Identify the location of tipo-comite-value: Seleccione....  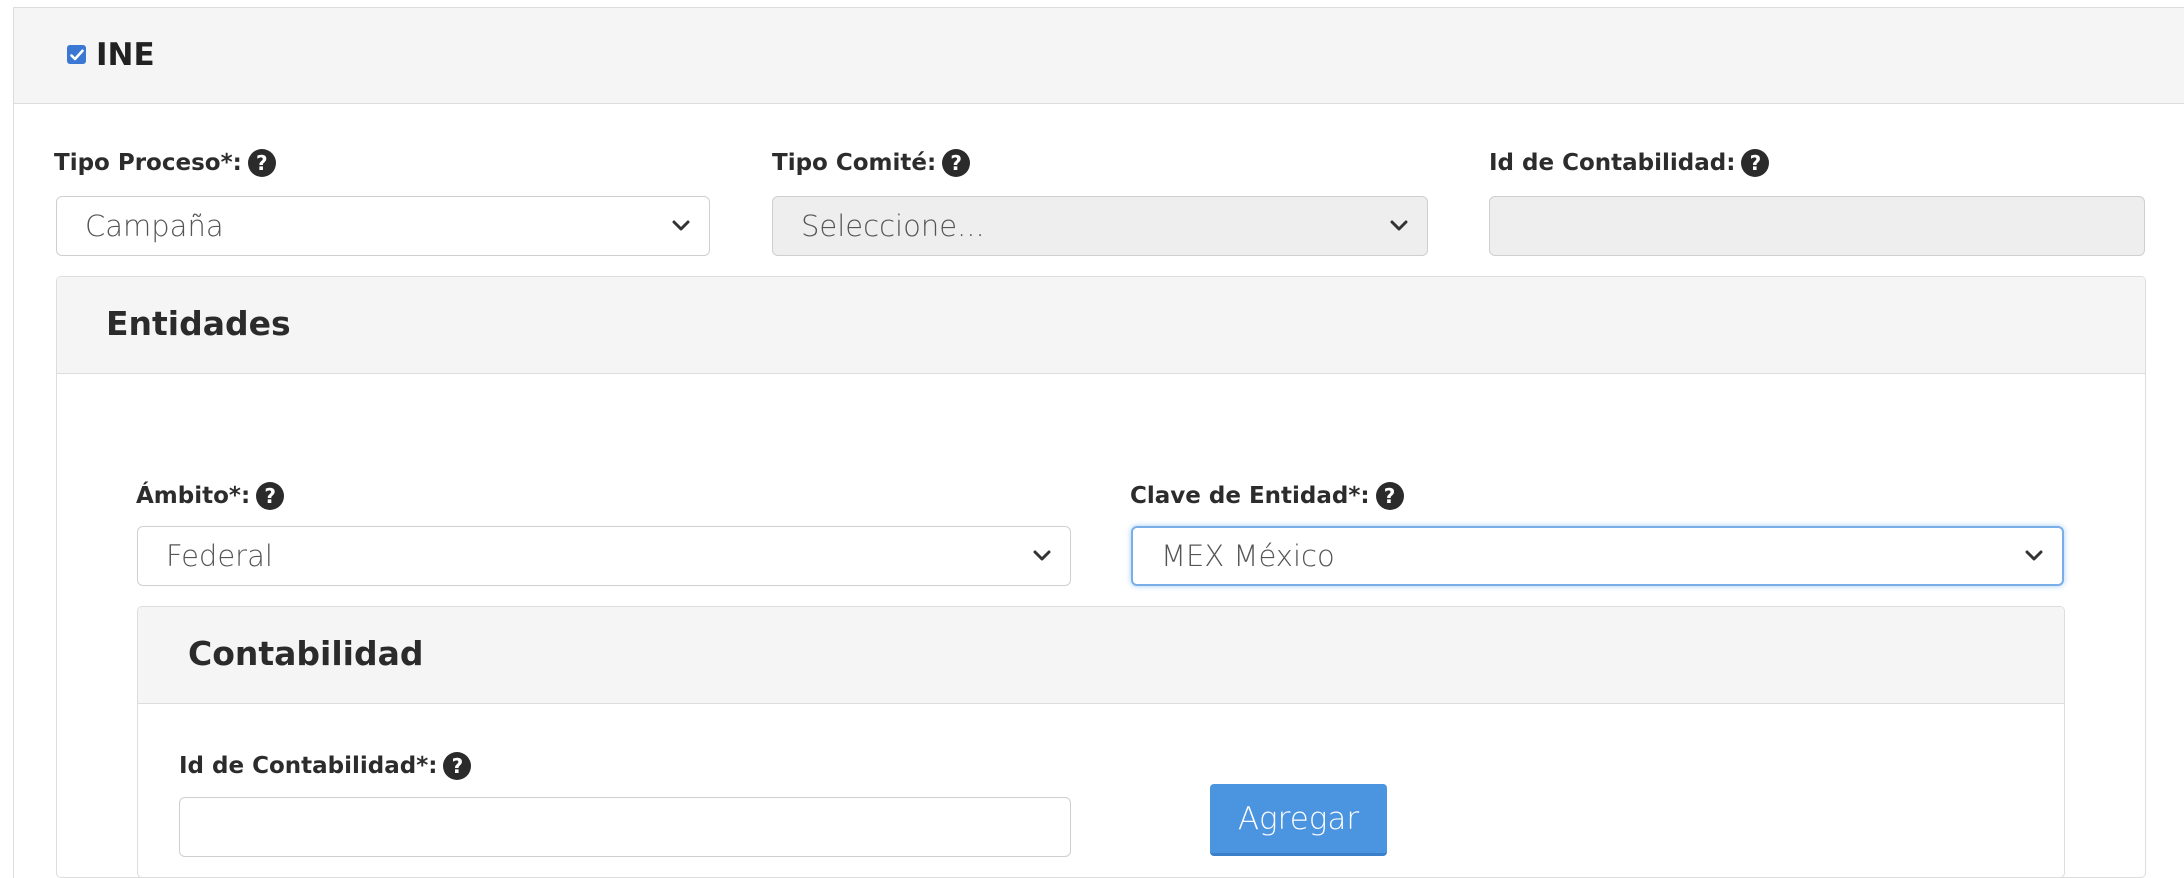
(893, 226).